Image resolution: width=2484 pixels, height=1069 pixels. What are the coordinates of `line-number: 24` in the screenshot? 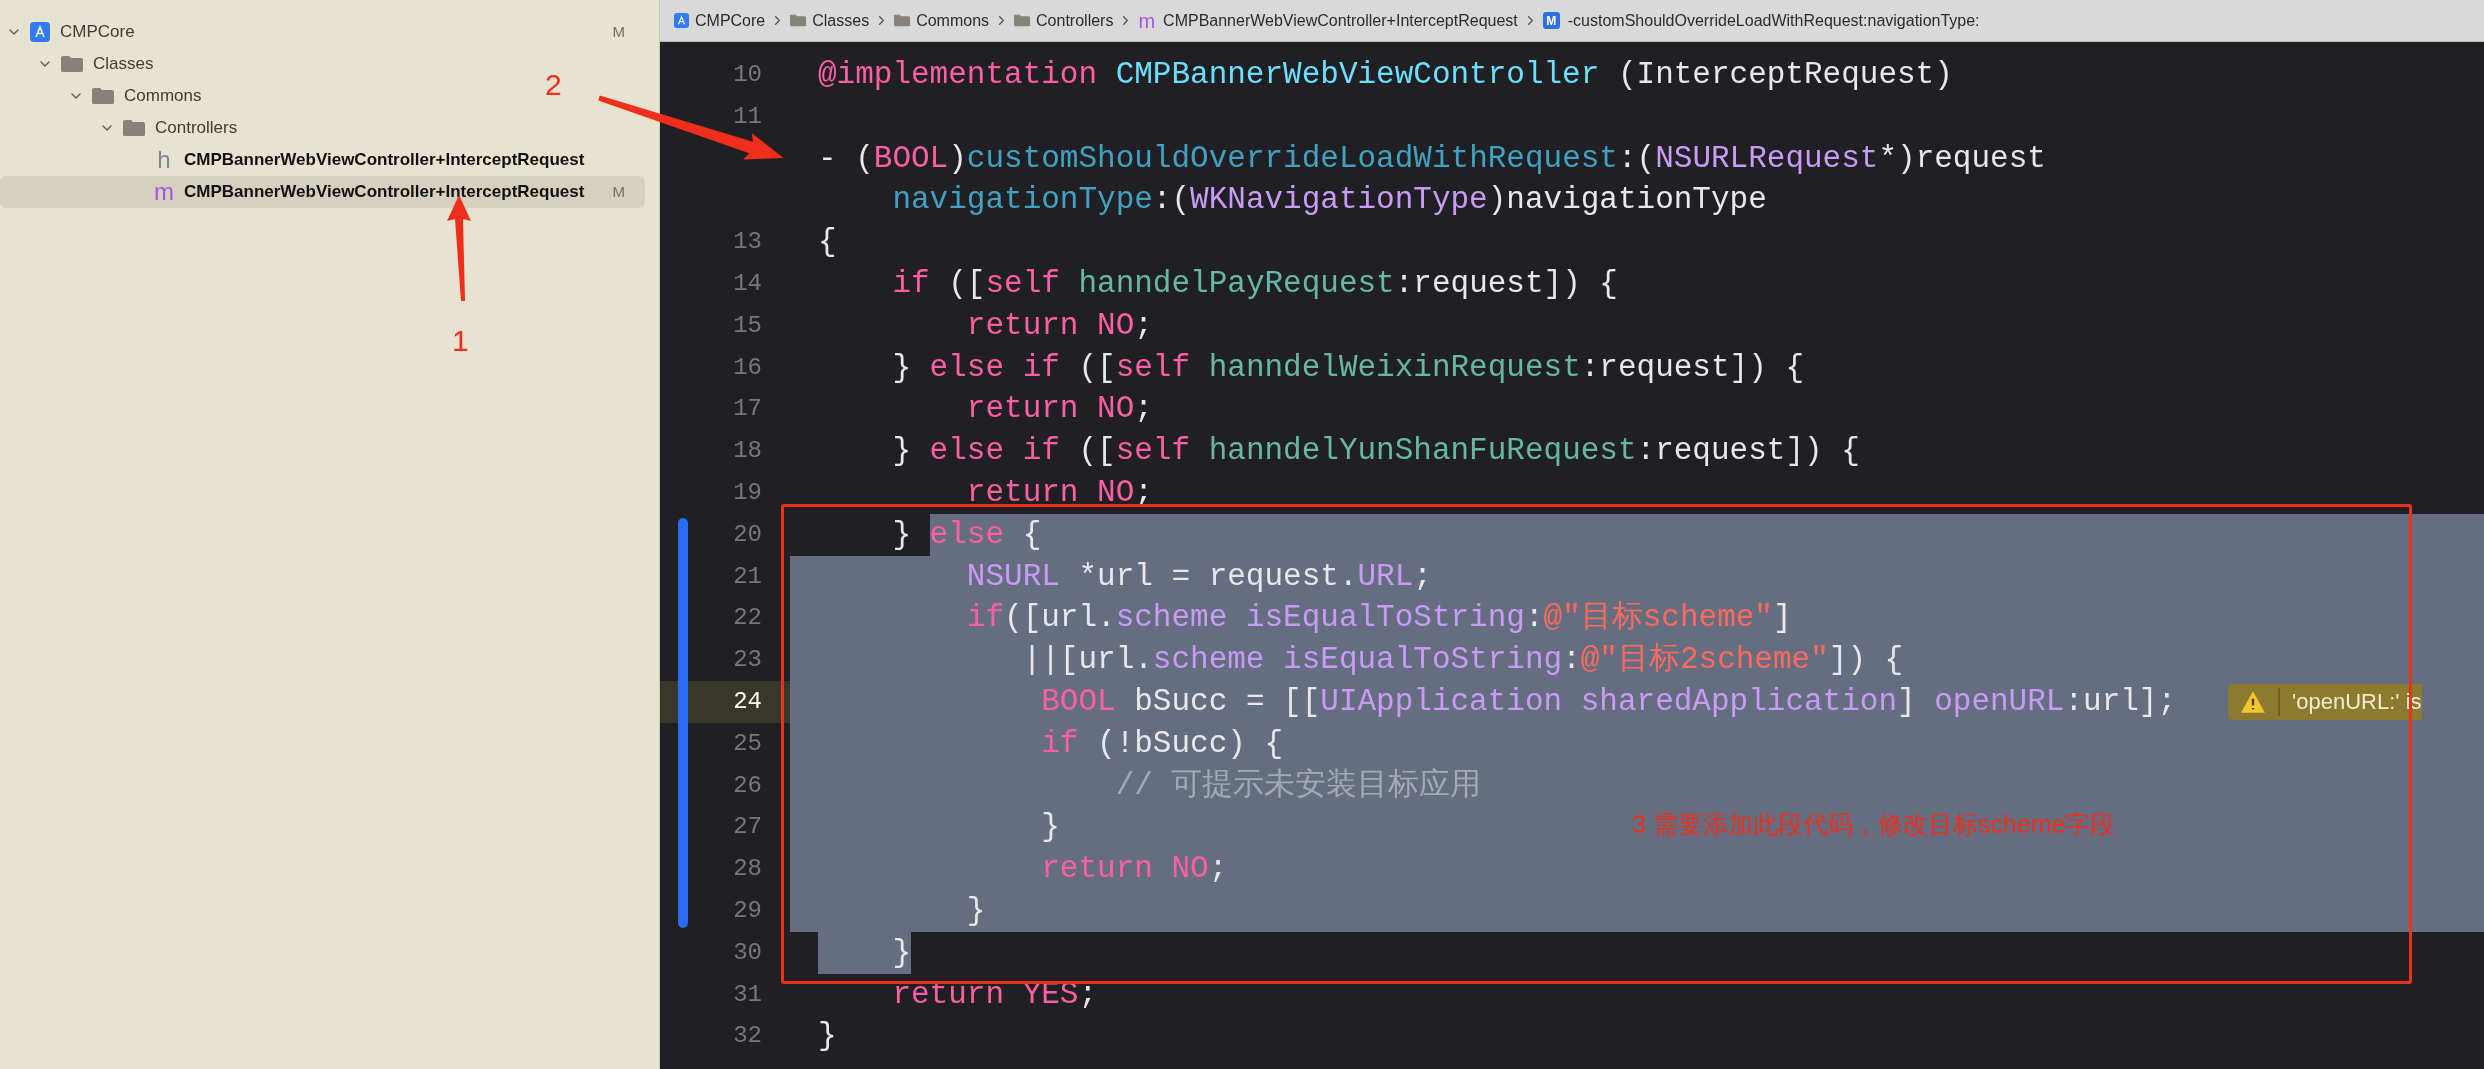 It's located at (747, 701).